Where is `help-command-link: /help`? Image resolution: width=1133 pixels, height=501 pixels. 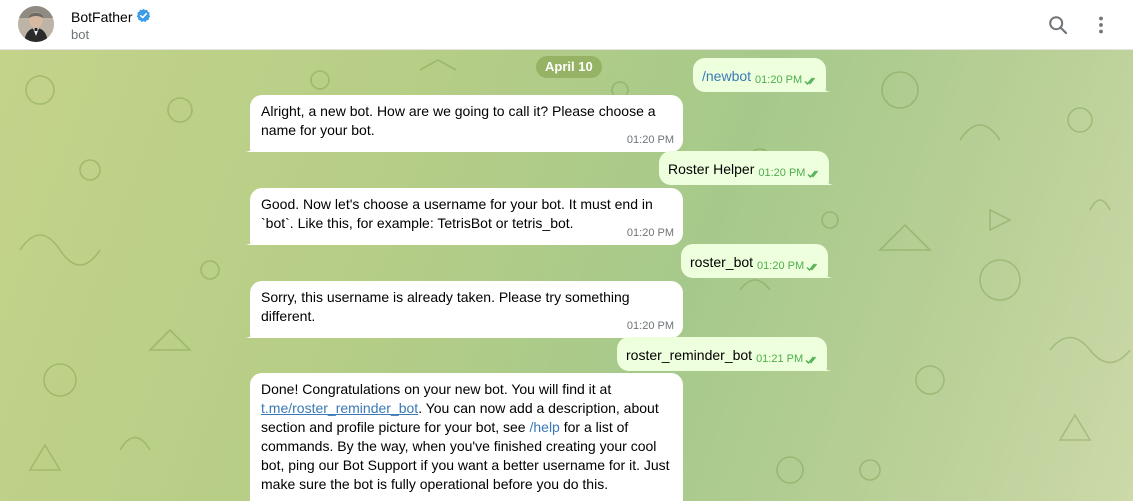 help-command-link: /help is located at coordinates (544, 427).